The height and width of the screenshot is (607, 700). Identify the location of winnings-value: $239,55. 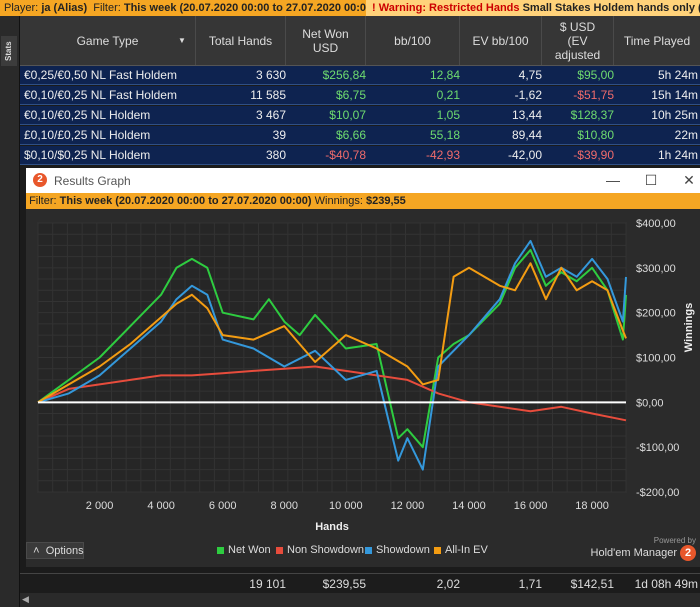
(386, 201).